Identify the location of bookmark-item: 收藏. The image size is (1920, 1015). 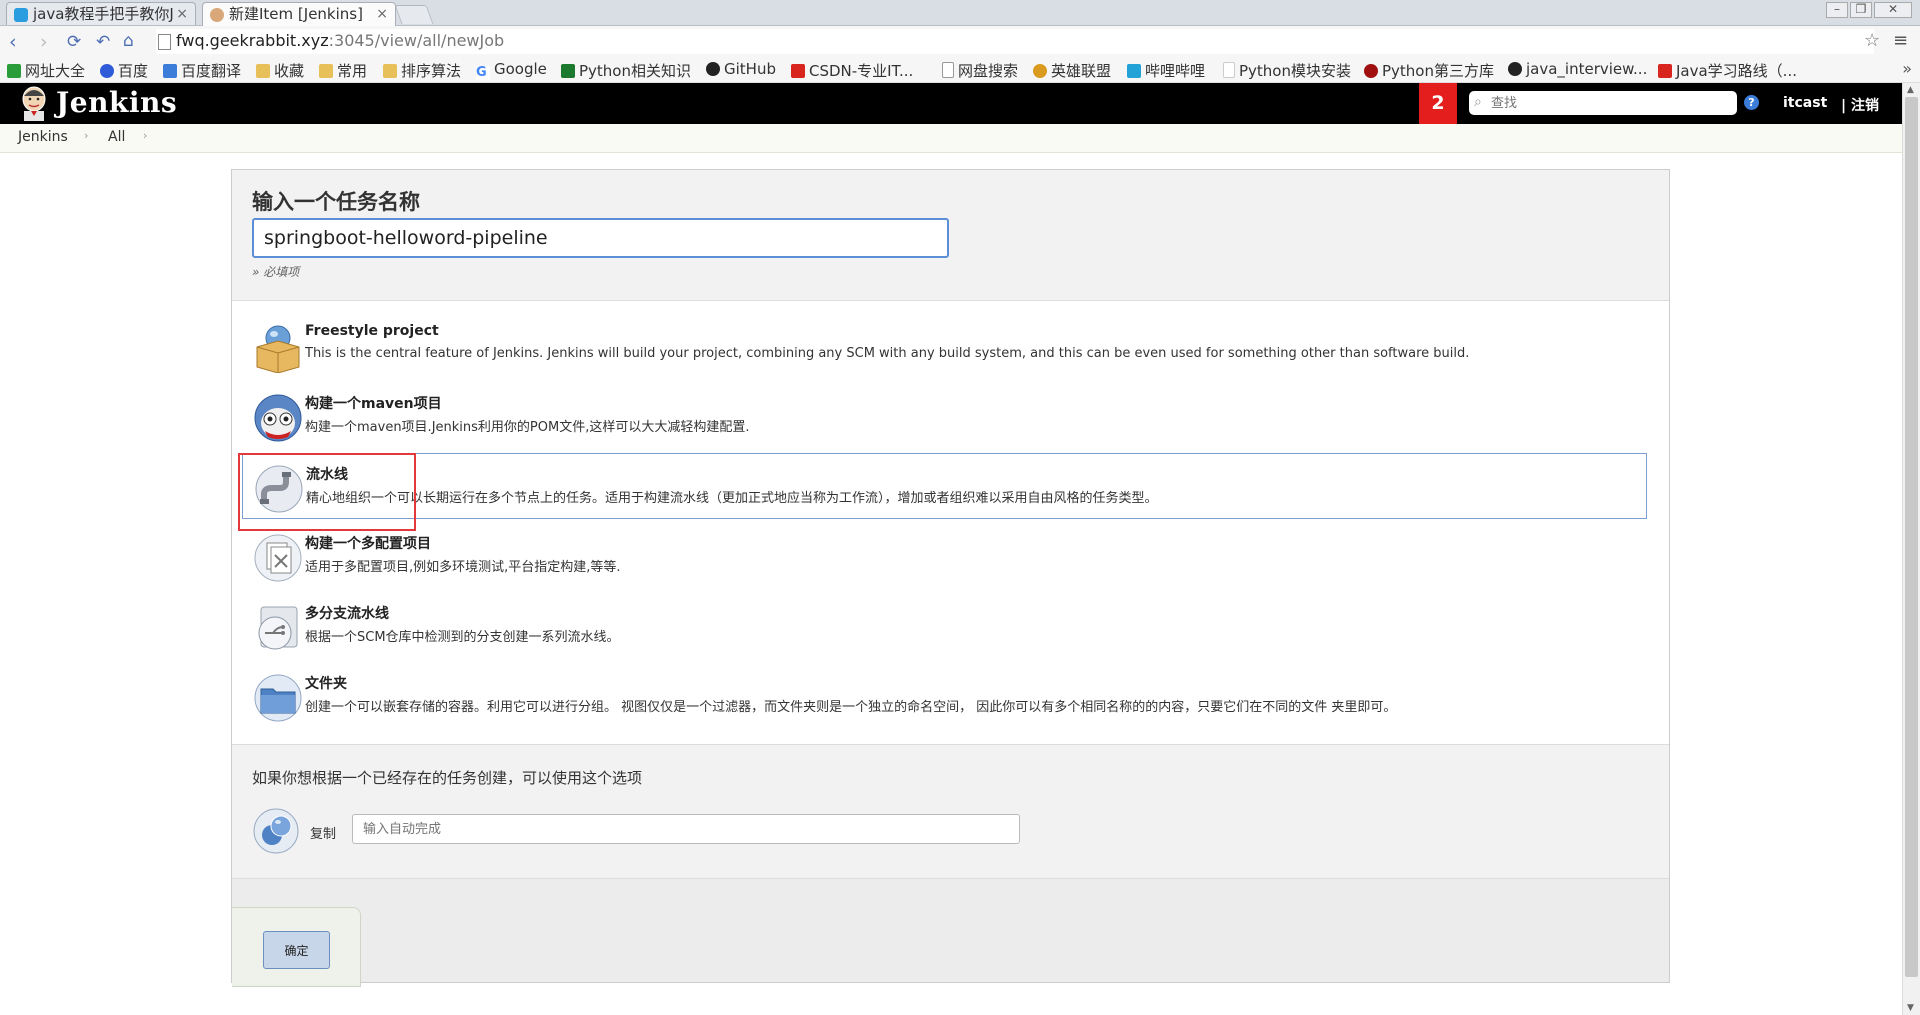
(280, 70).